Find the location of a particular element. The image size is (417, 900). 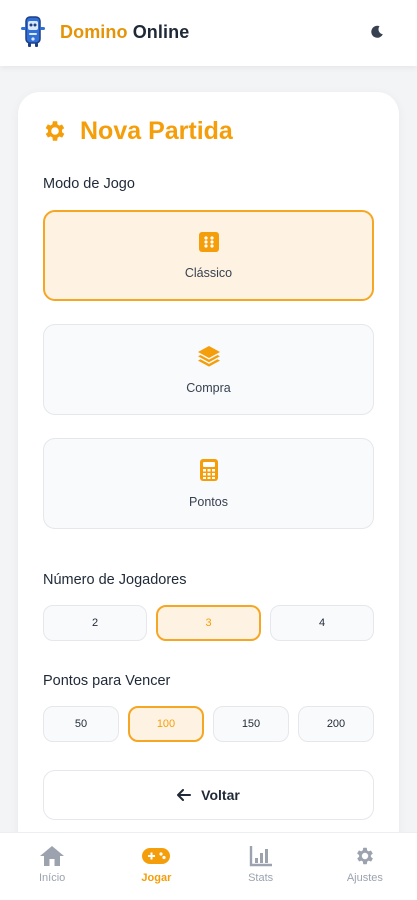

players-selector: 2 3 4 is located at coordinates (208, 623).